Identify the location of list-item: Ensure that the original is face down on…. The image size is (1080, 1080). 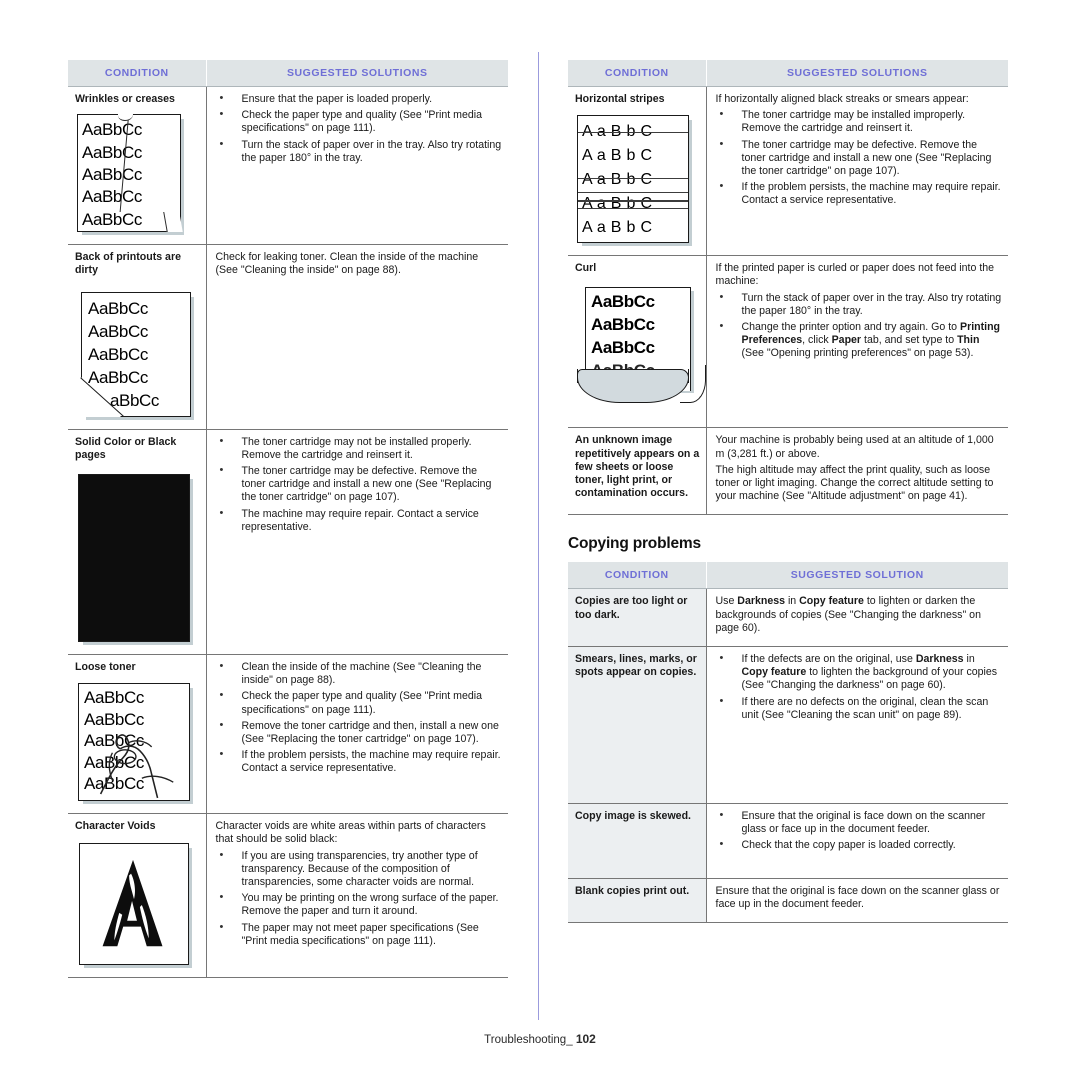
(859, 822).